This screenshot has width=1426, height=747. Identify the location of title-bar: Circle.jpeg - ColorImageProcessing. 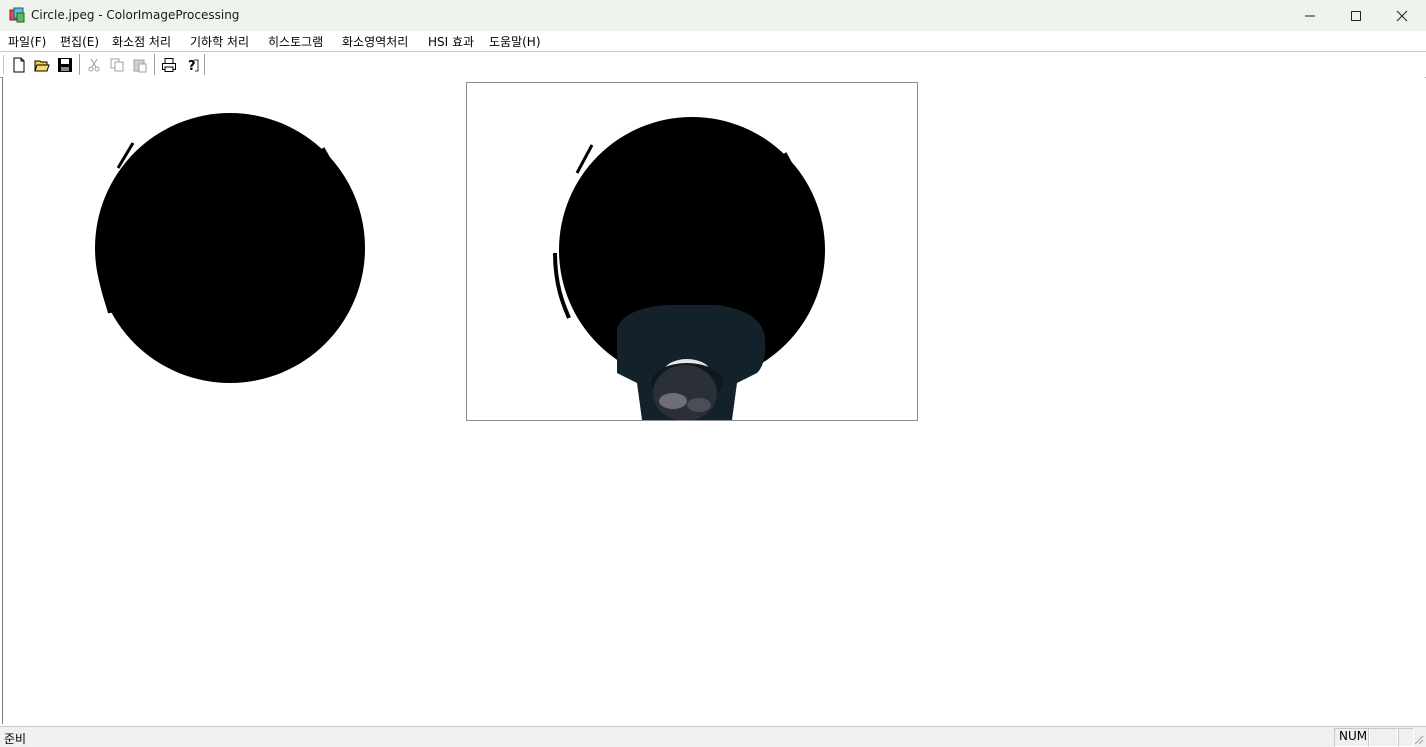
(713, 16).